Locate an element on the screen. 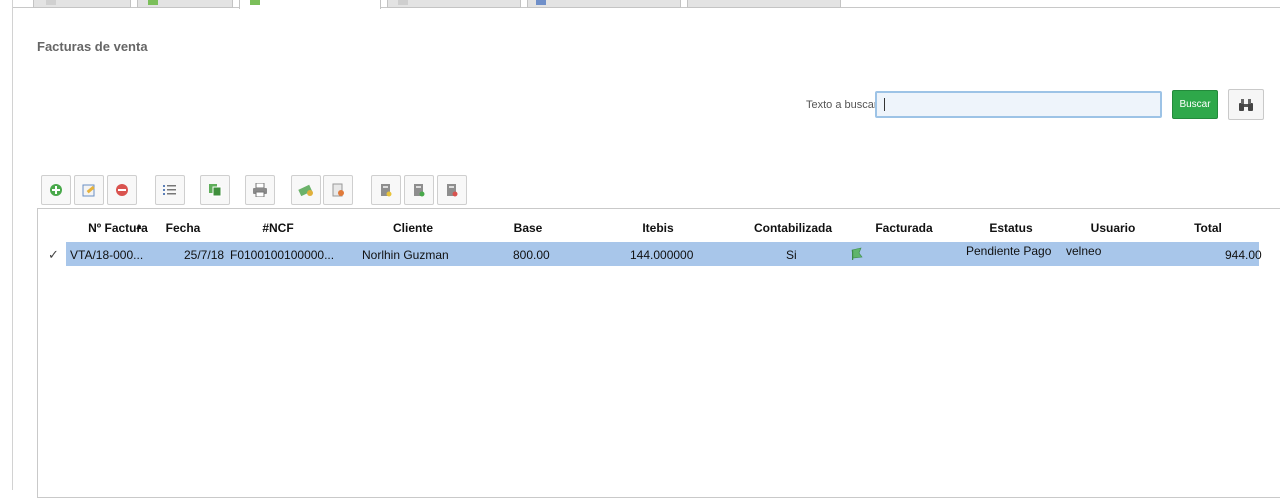  list-icon is located at coordinates (169, 190).